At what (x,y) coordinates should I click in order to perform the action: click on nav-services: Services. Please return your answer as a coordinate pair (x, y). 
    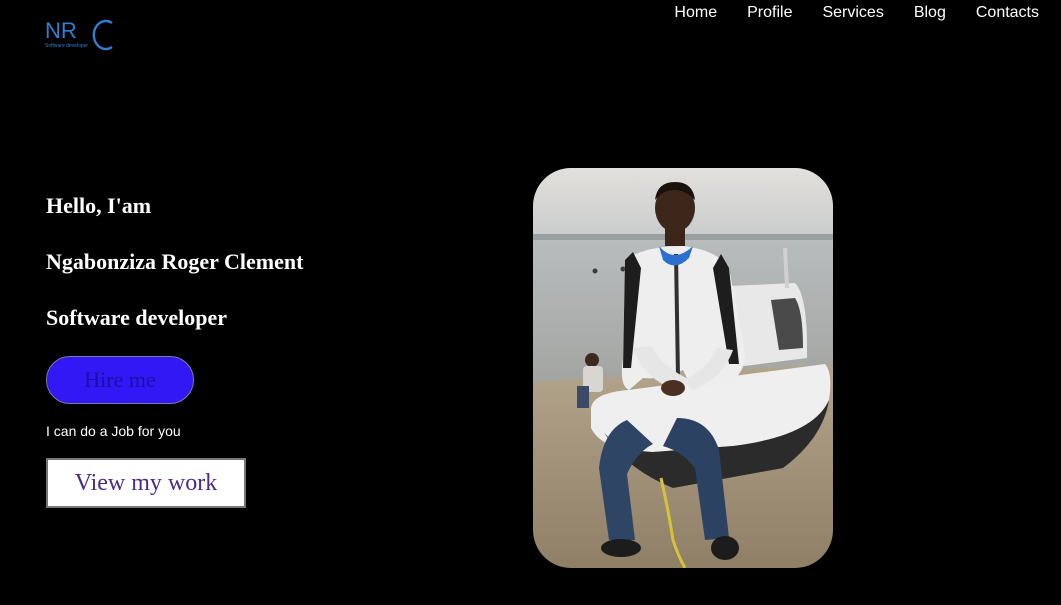
    Looking at the image, I should click on (852, 13).